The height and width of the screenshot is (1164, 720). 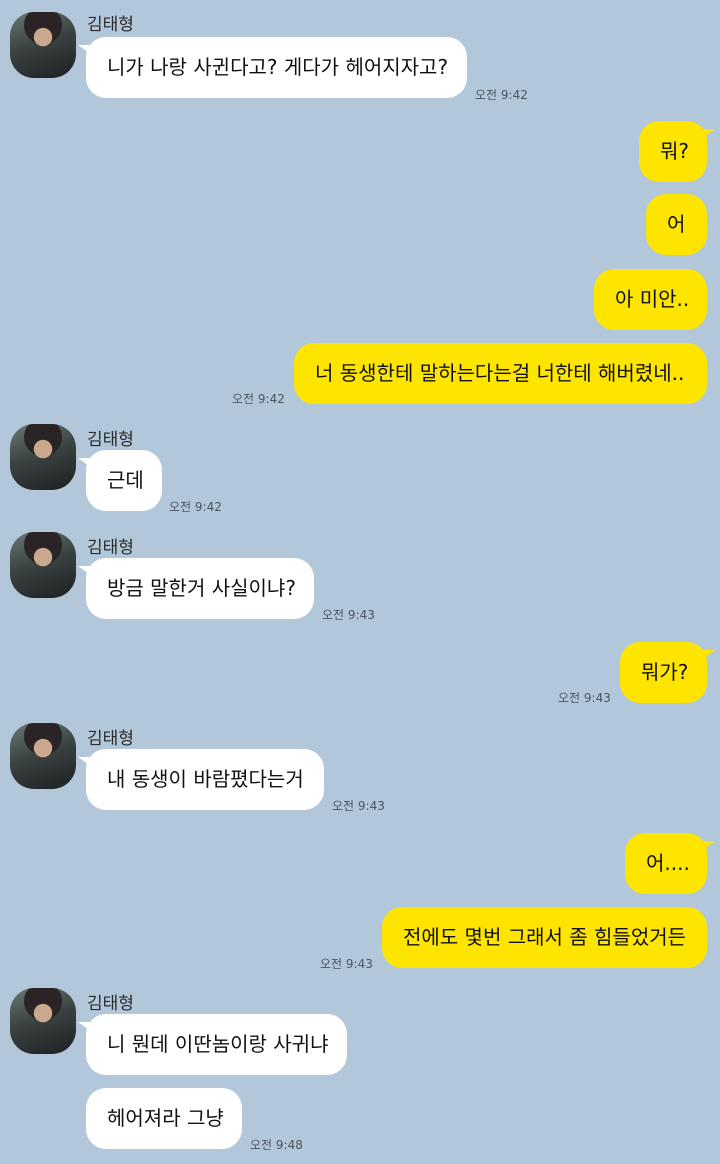 What do you see at coordinates (276, 1145) in the screenshot?
I see `message-time: 오전 9:48` at bounding box center [276, 1145].